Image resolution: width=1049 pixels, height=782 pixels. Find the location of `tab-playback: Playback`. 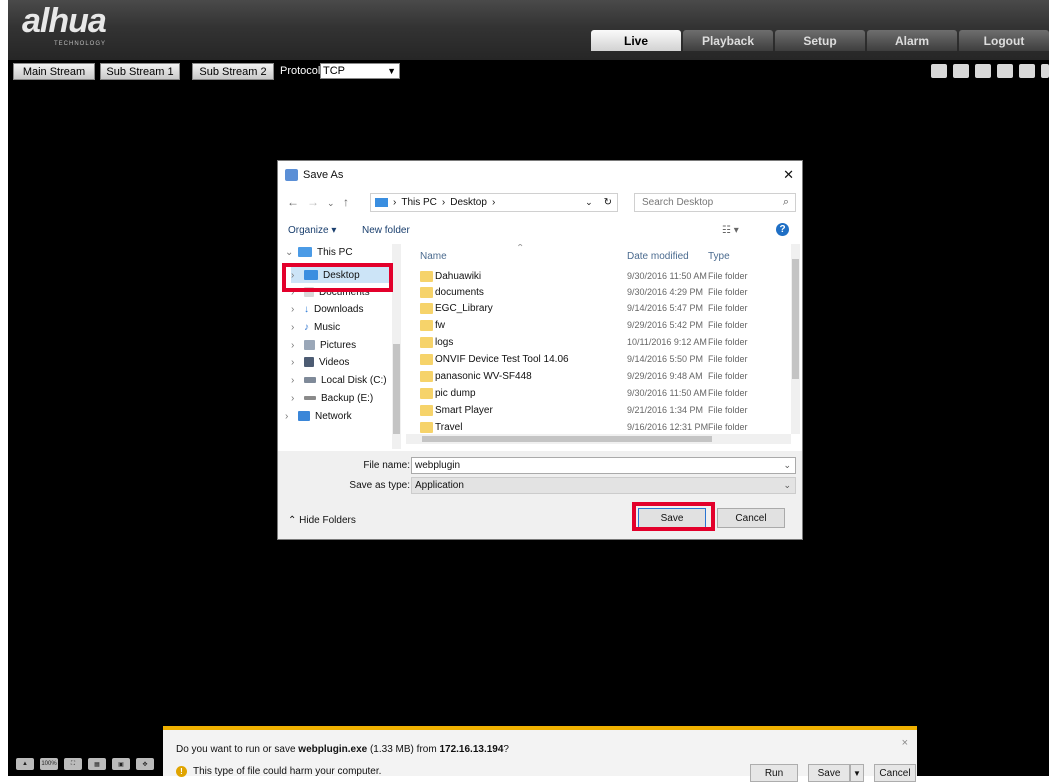

tab-playback: Playback is located at coordinates (728, 40).